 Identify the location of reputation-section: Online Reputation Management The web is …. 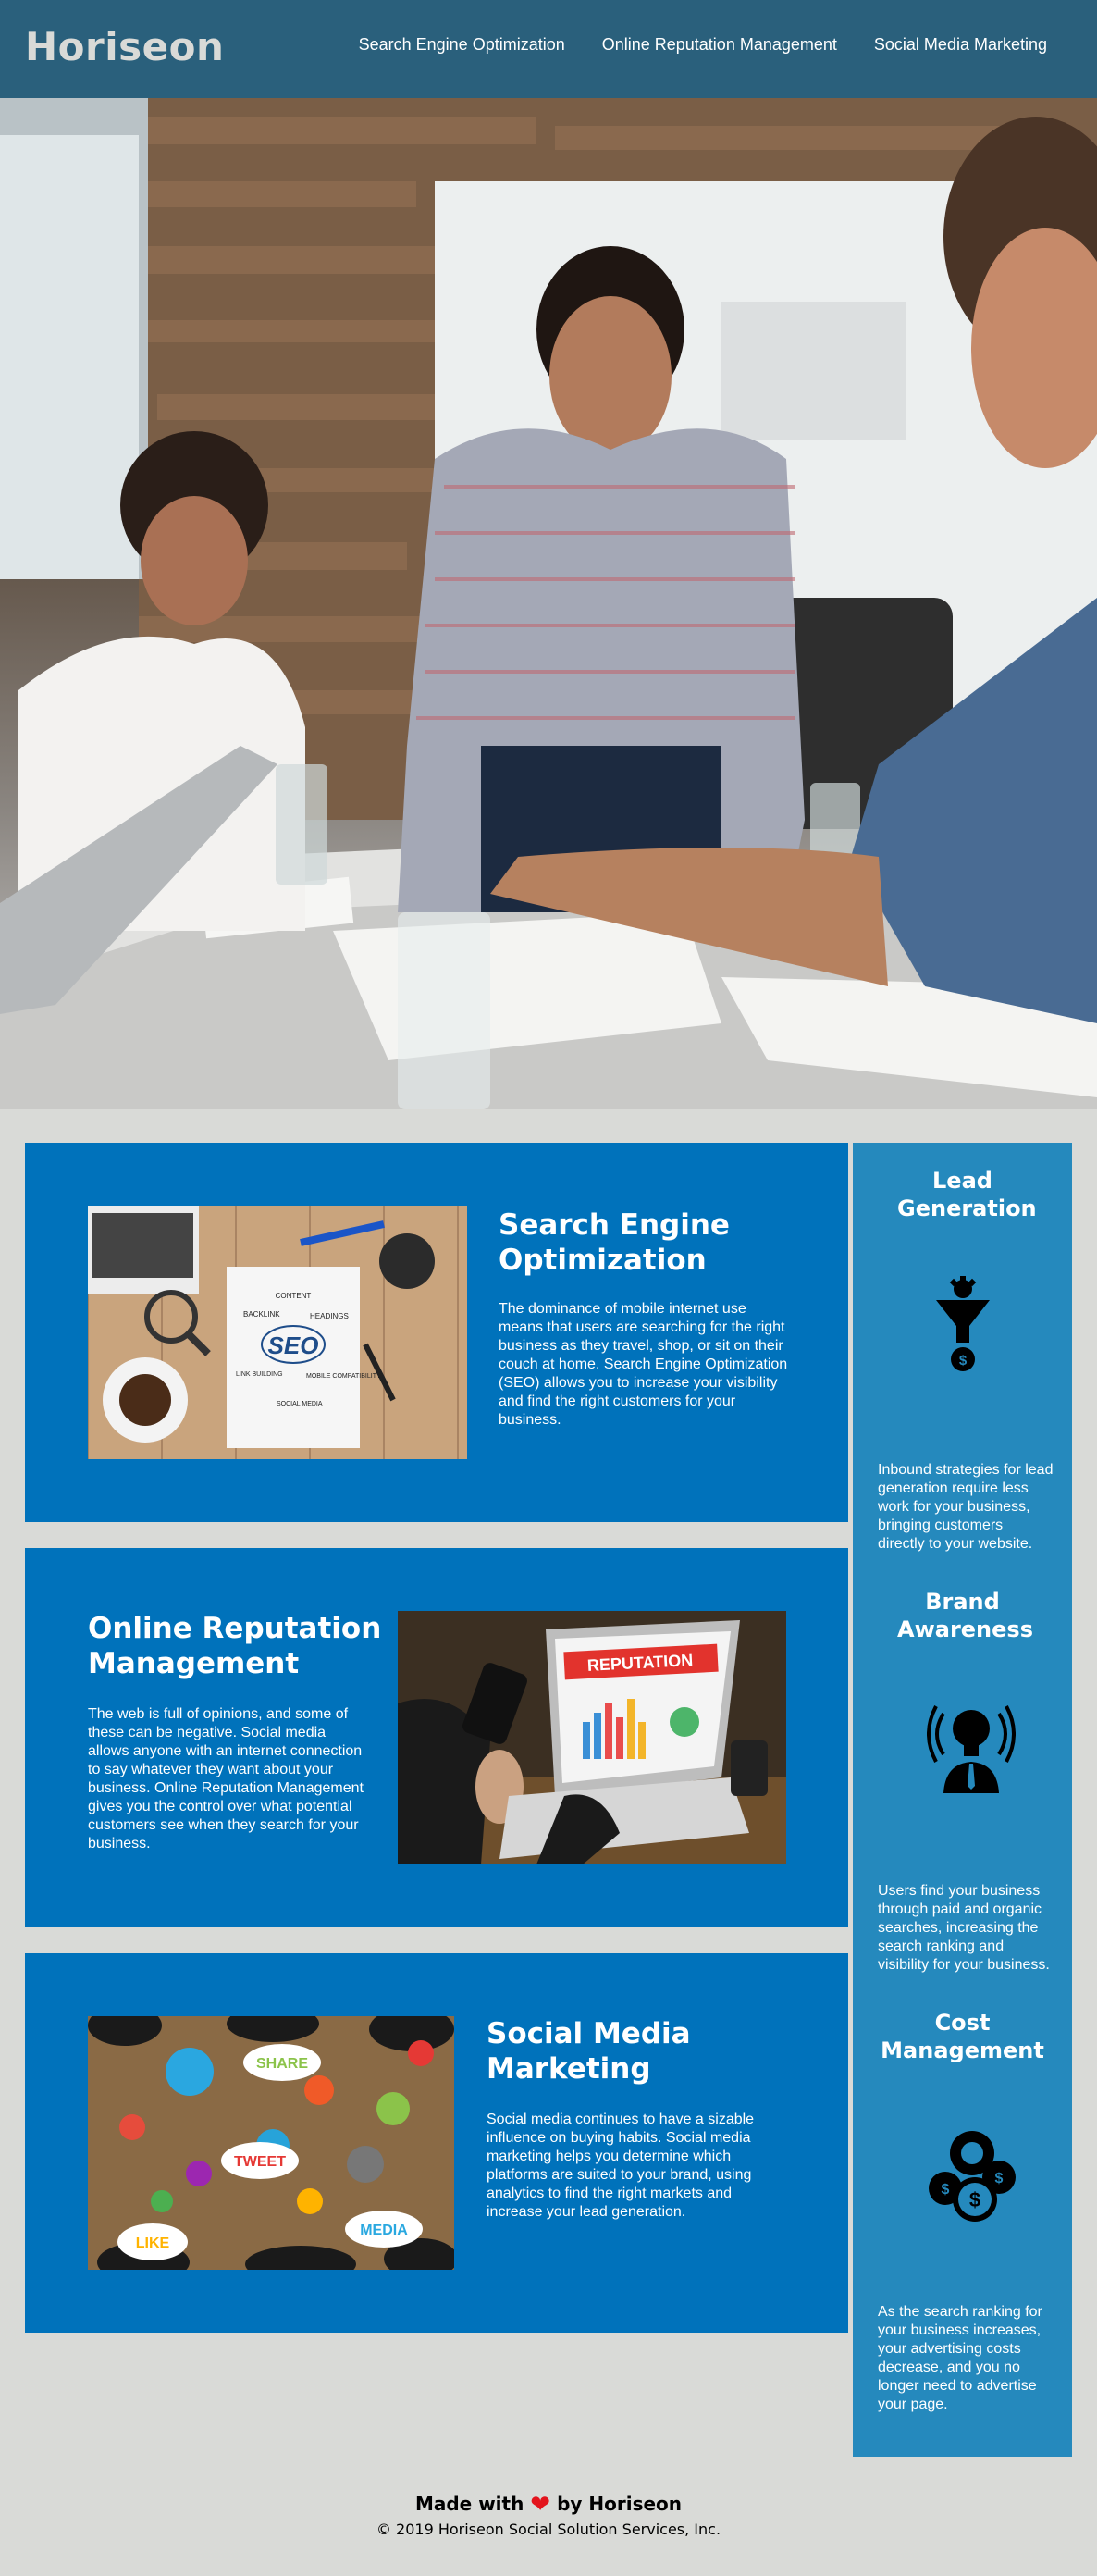
(437, 1737).